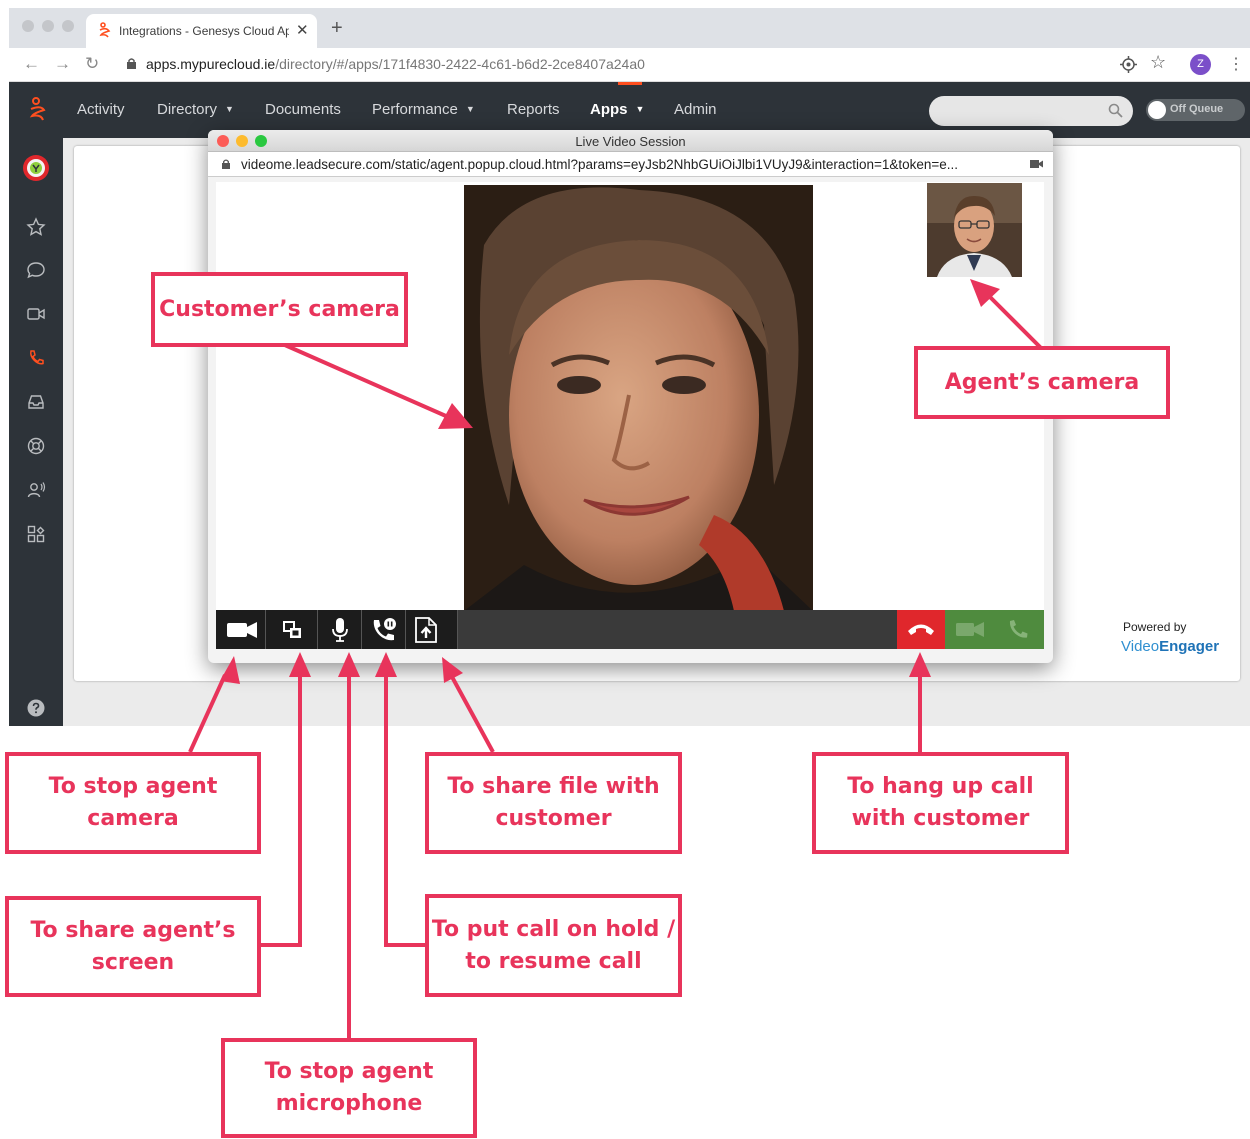 This screenshot has height=1139, width=1250. I want to click on phone-icon, so click(36, 358).